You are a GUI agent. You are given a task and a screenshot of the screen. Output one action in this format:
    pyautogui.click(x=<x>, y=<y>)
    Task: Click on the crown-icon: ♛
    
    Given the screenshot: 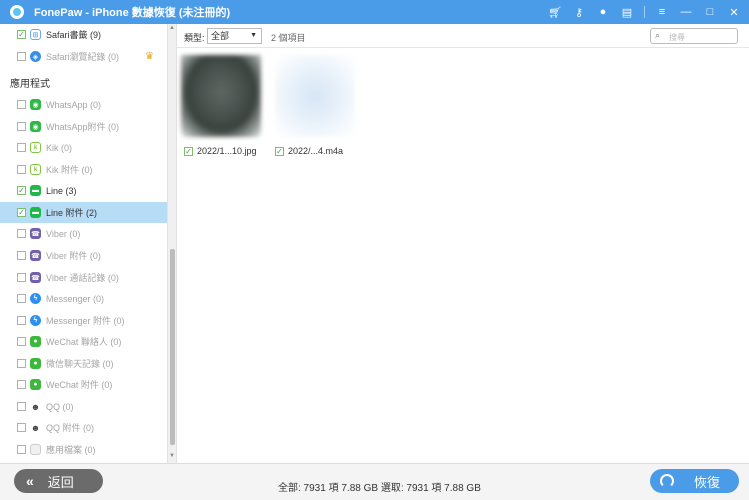 What is the action you would take?
    pyautogui.click(x=149, y=56)
    